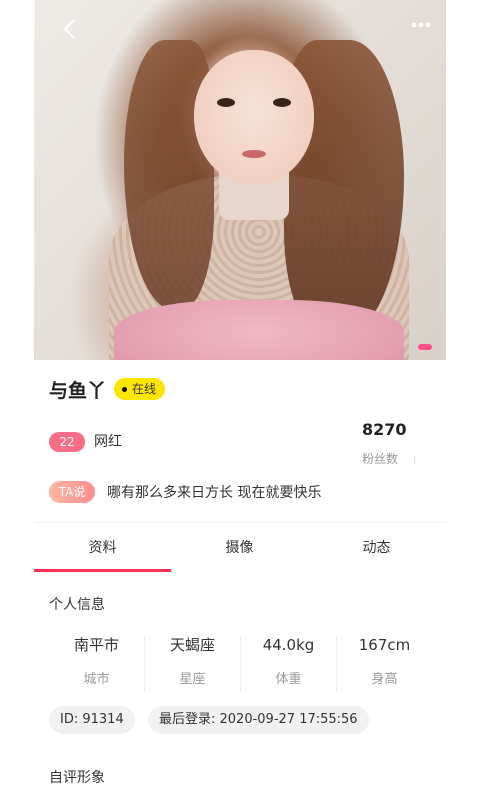  I want to click on user-id-chip: ID: 91314, so click(92, 720).